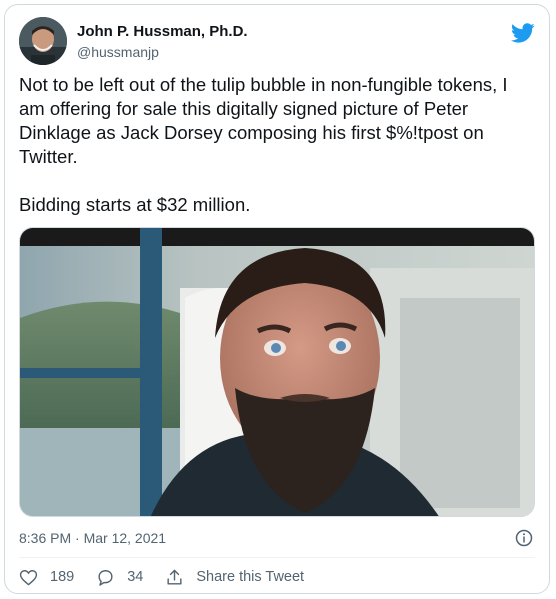  What do you see at coordinates (162, 52) in the screenshot?
I see `author-handle: @hussmanjp` at bounding box center [162, 52].